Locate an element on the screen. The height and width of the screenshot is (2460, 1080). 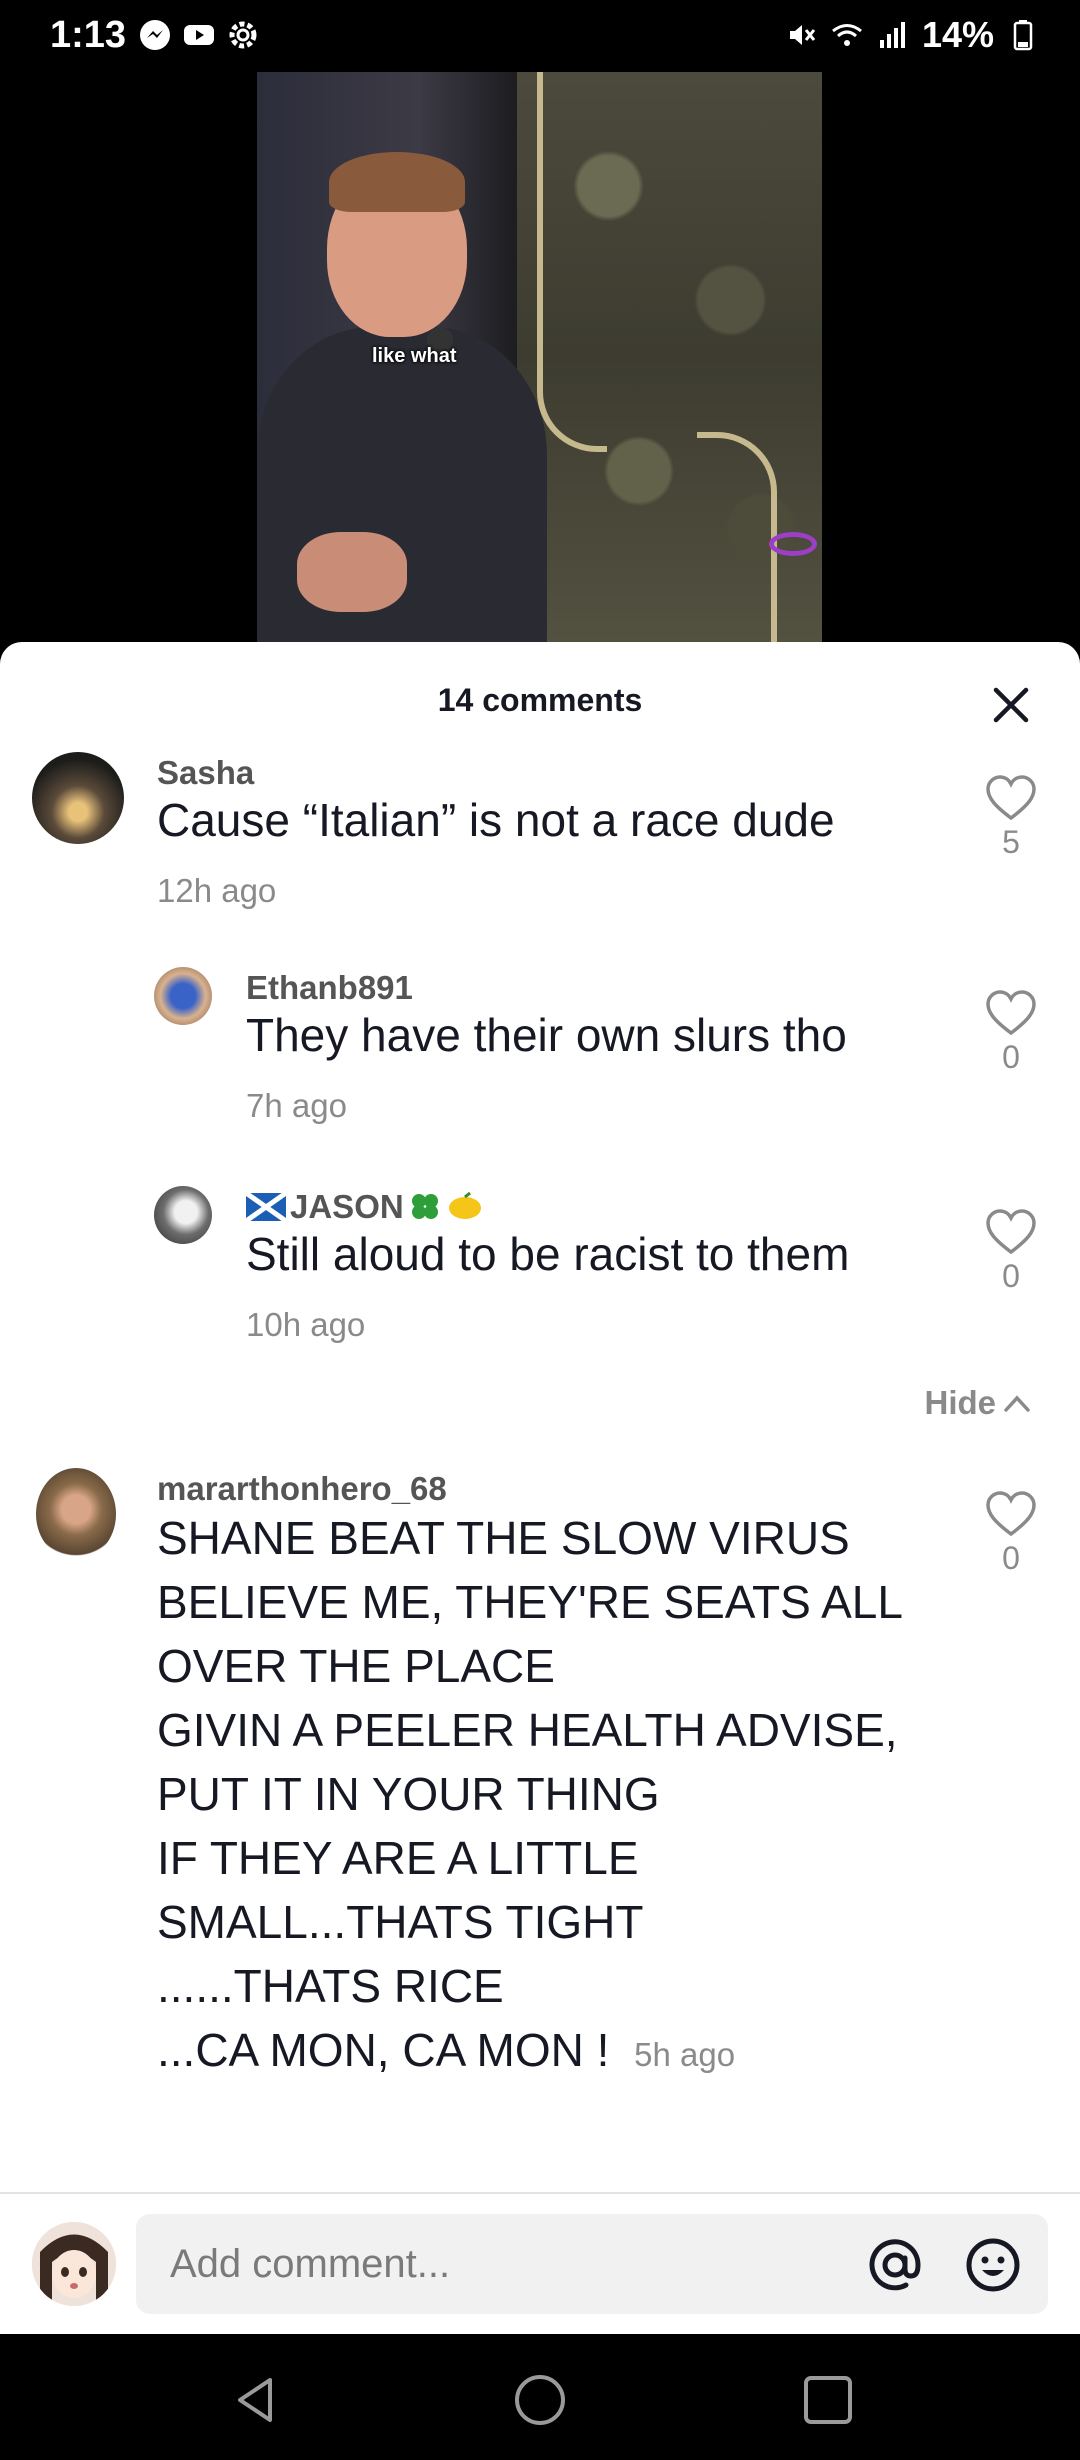
comment-text-line: IF THEY ARE A LITTLE is located at coordinates (398, 1858).